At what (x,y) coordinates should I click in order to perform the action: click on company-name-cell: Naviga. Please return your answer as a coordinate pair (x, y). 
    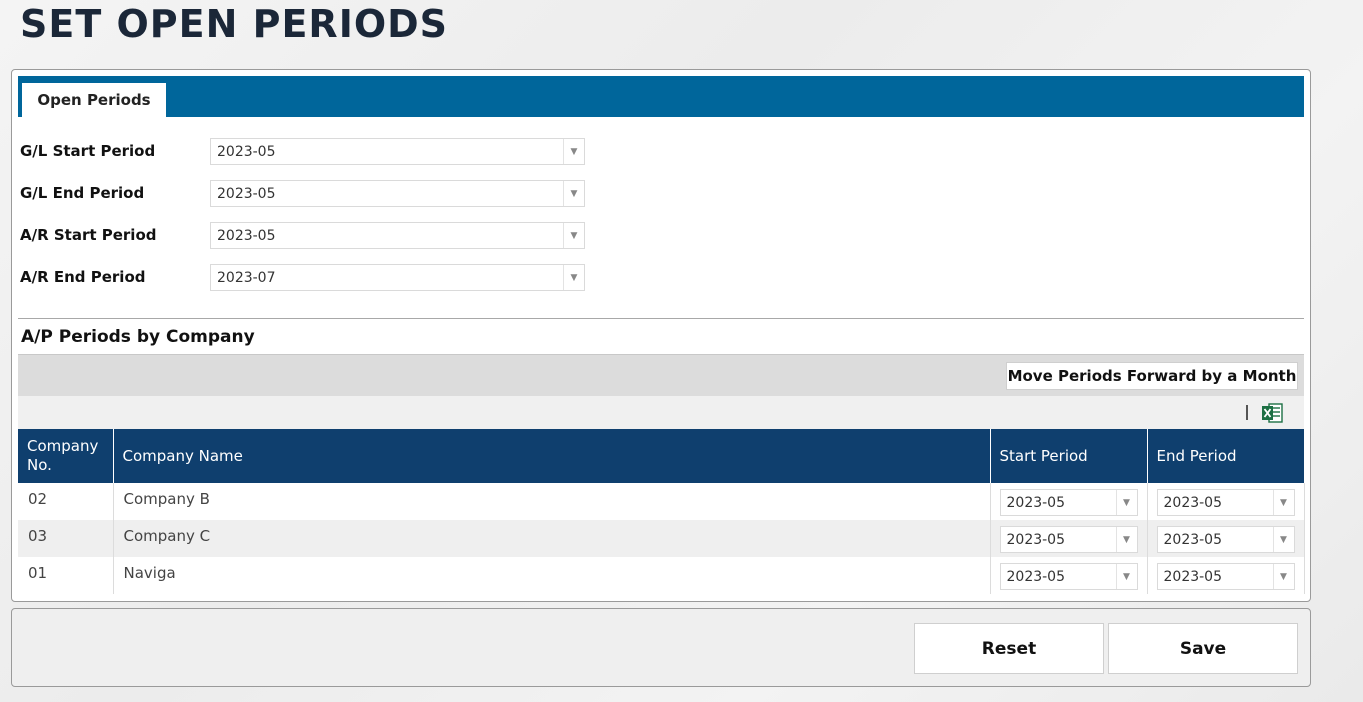
    Looking at the image, I should click on (552, 575).